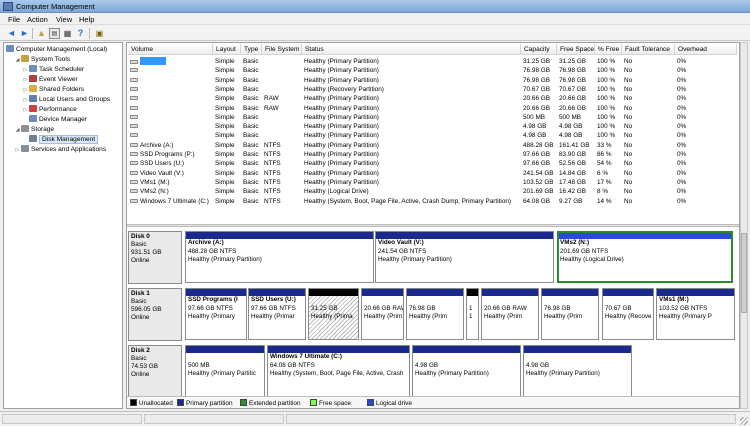  I want to click on pane-splitter, so click(433, 225).